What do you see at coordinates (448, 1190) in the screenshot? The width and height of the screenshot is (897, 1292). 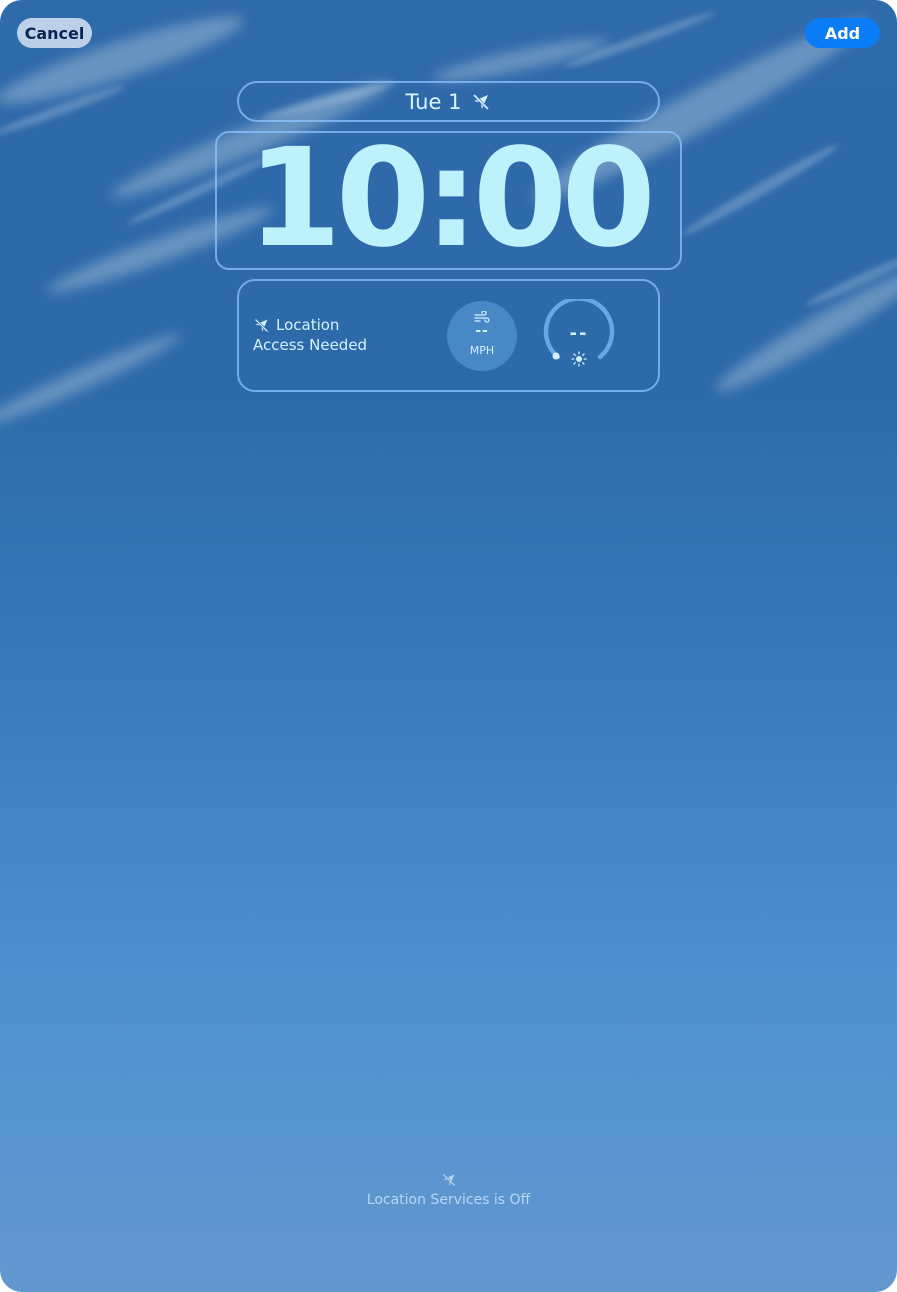 I see `location-services-status: Location Services is Off` at bounding box center [448, 1190].